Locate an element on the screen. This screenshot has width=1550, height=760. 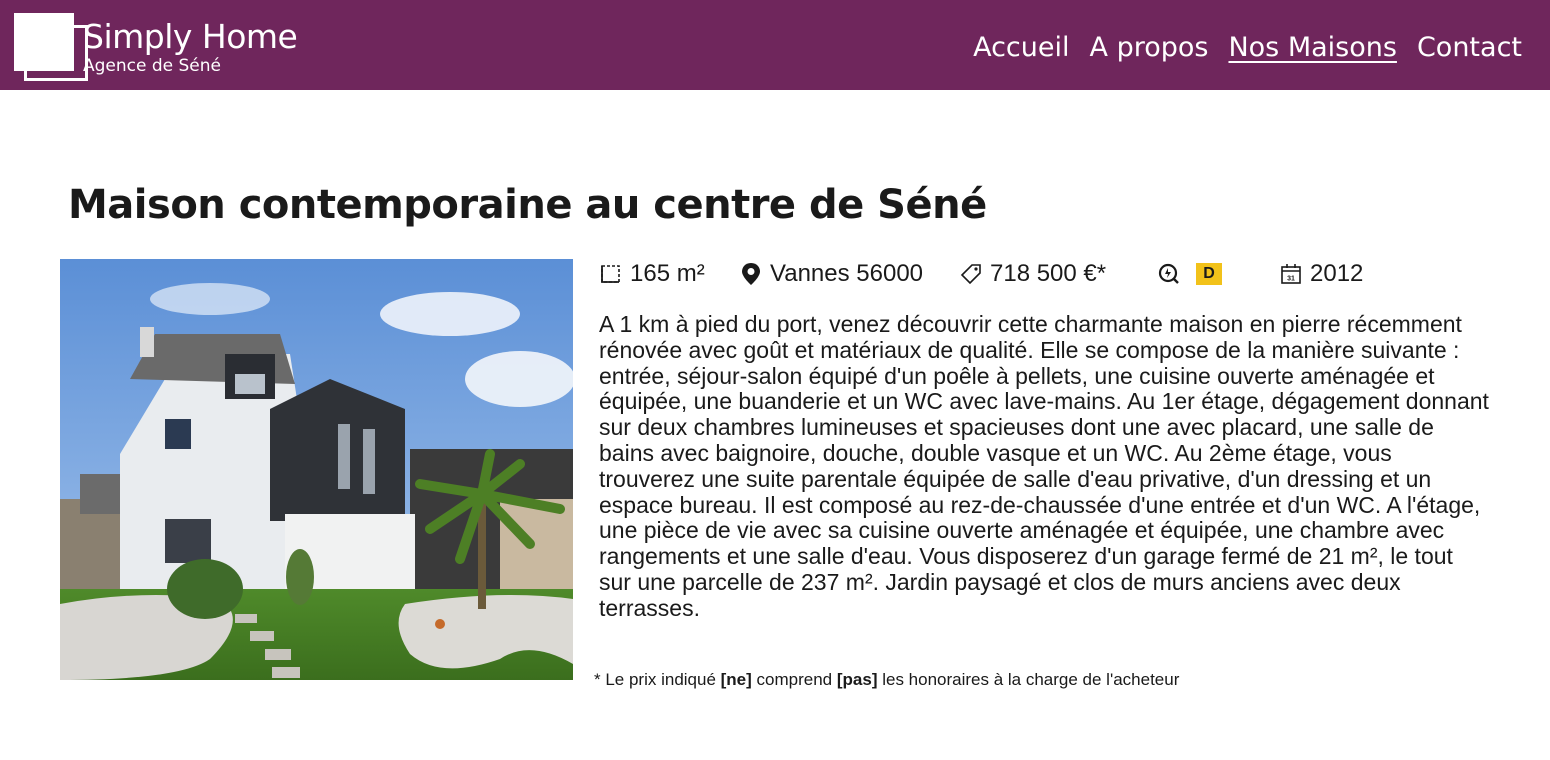
nav-contact: Contact is located at coordinates (1469, 48).